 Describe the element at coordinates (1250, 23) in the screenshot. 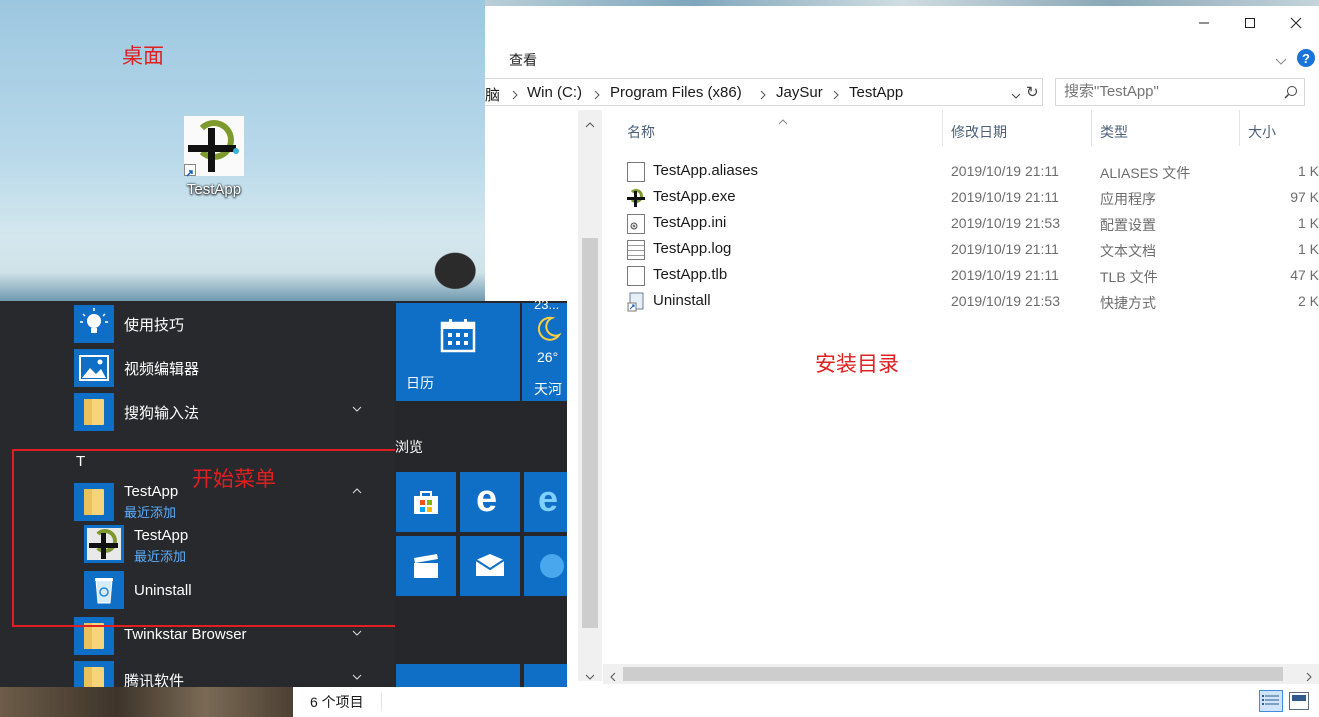

I see `maximize-button` at that location.